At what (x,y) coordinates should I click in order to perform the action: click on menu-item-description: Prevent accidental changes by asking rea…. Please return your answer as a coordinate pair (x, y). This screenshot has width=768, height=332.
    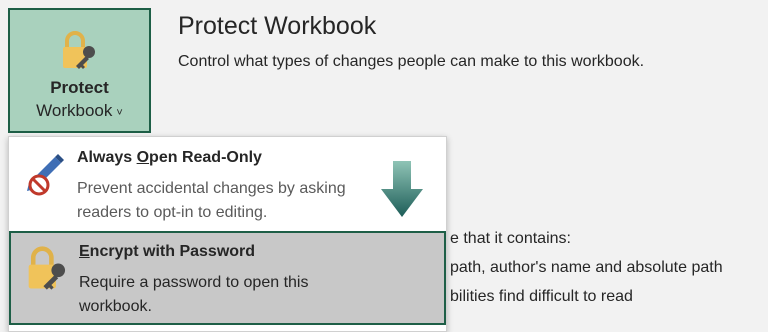
    Looking at the image, I should click on (211, 200).